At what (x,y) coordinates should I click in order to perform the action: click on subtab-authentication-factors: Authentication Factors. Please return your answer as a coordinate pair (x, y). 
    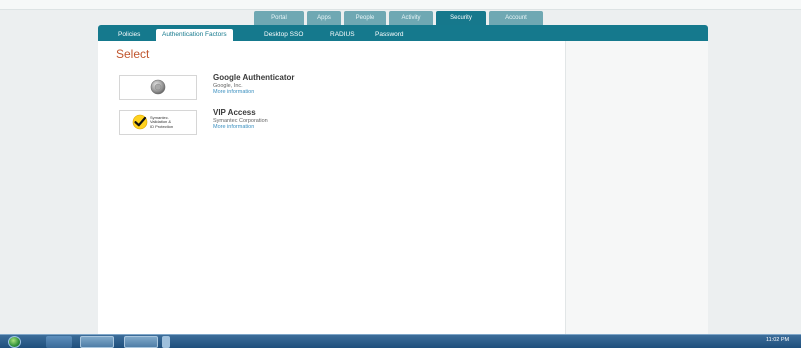
    Looking at the image, I should click on (194, 35).